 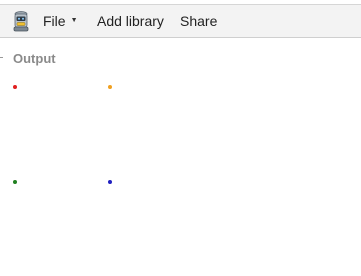 I want to click on output-point-orange, so click(x=110, y=87).